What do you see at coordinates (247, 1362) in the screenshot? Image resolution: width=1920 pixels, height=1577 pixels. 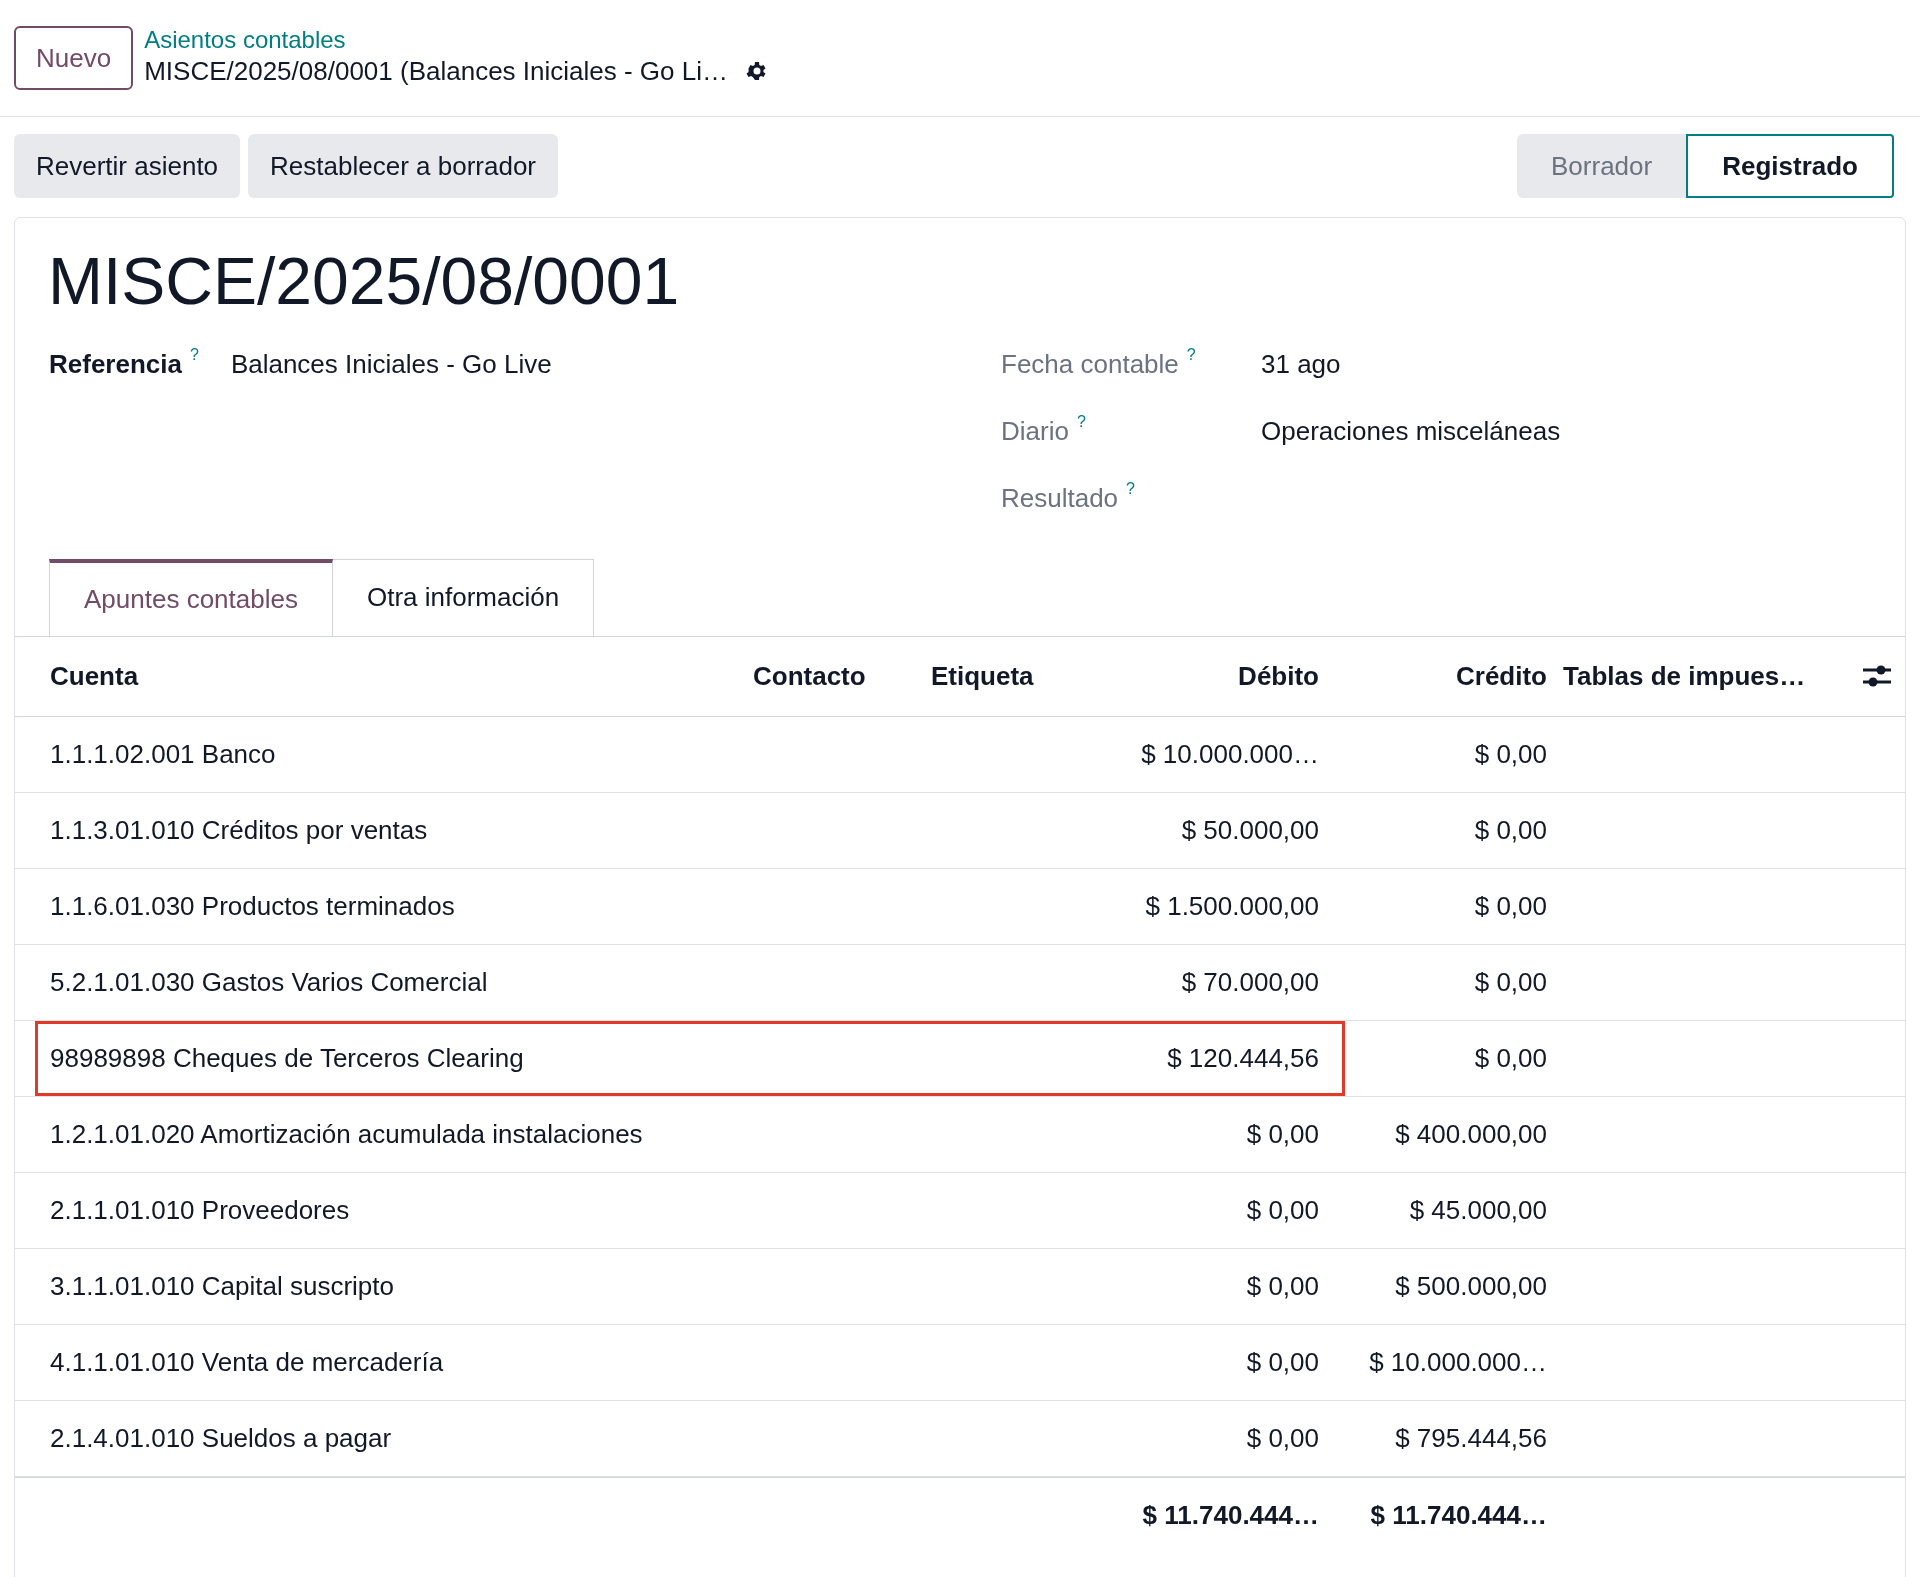 I see `account-cell-text: 4.1.1.01.010 Venta de mercadería` at bounding box center [247, 1362].